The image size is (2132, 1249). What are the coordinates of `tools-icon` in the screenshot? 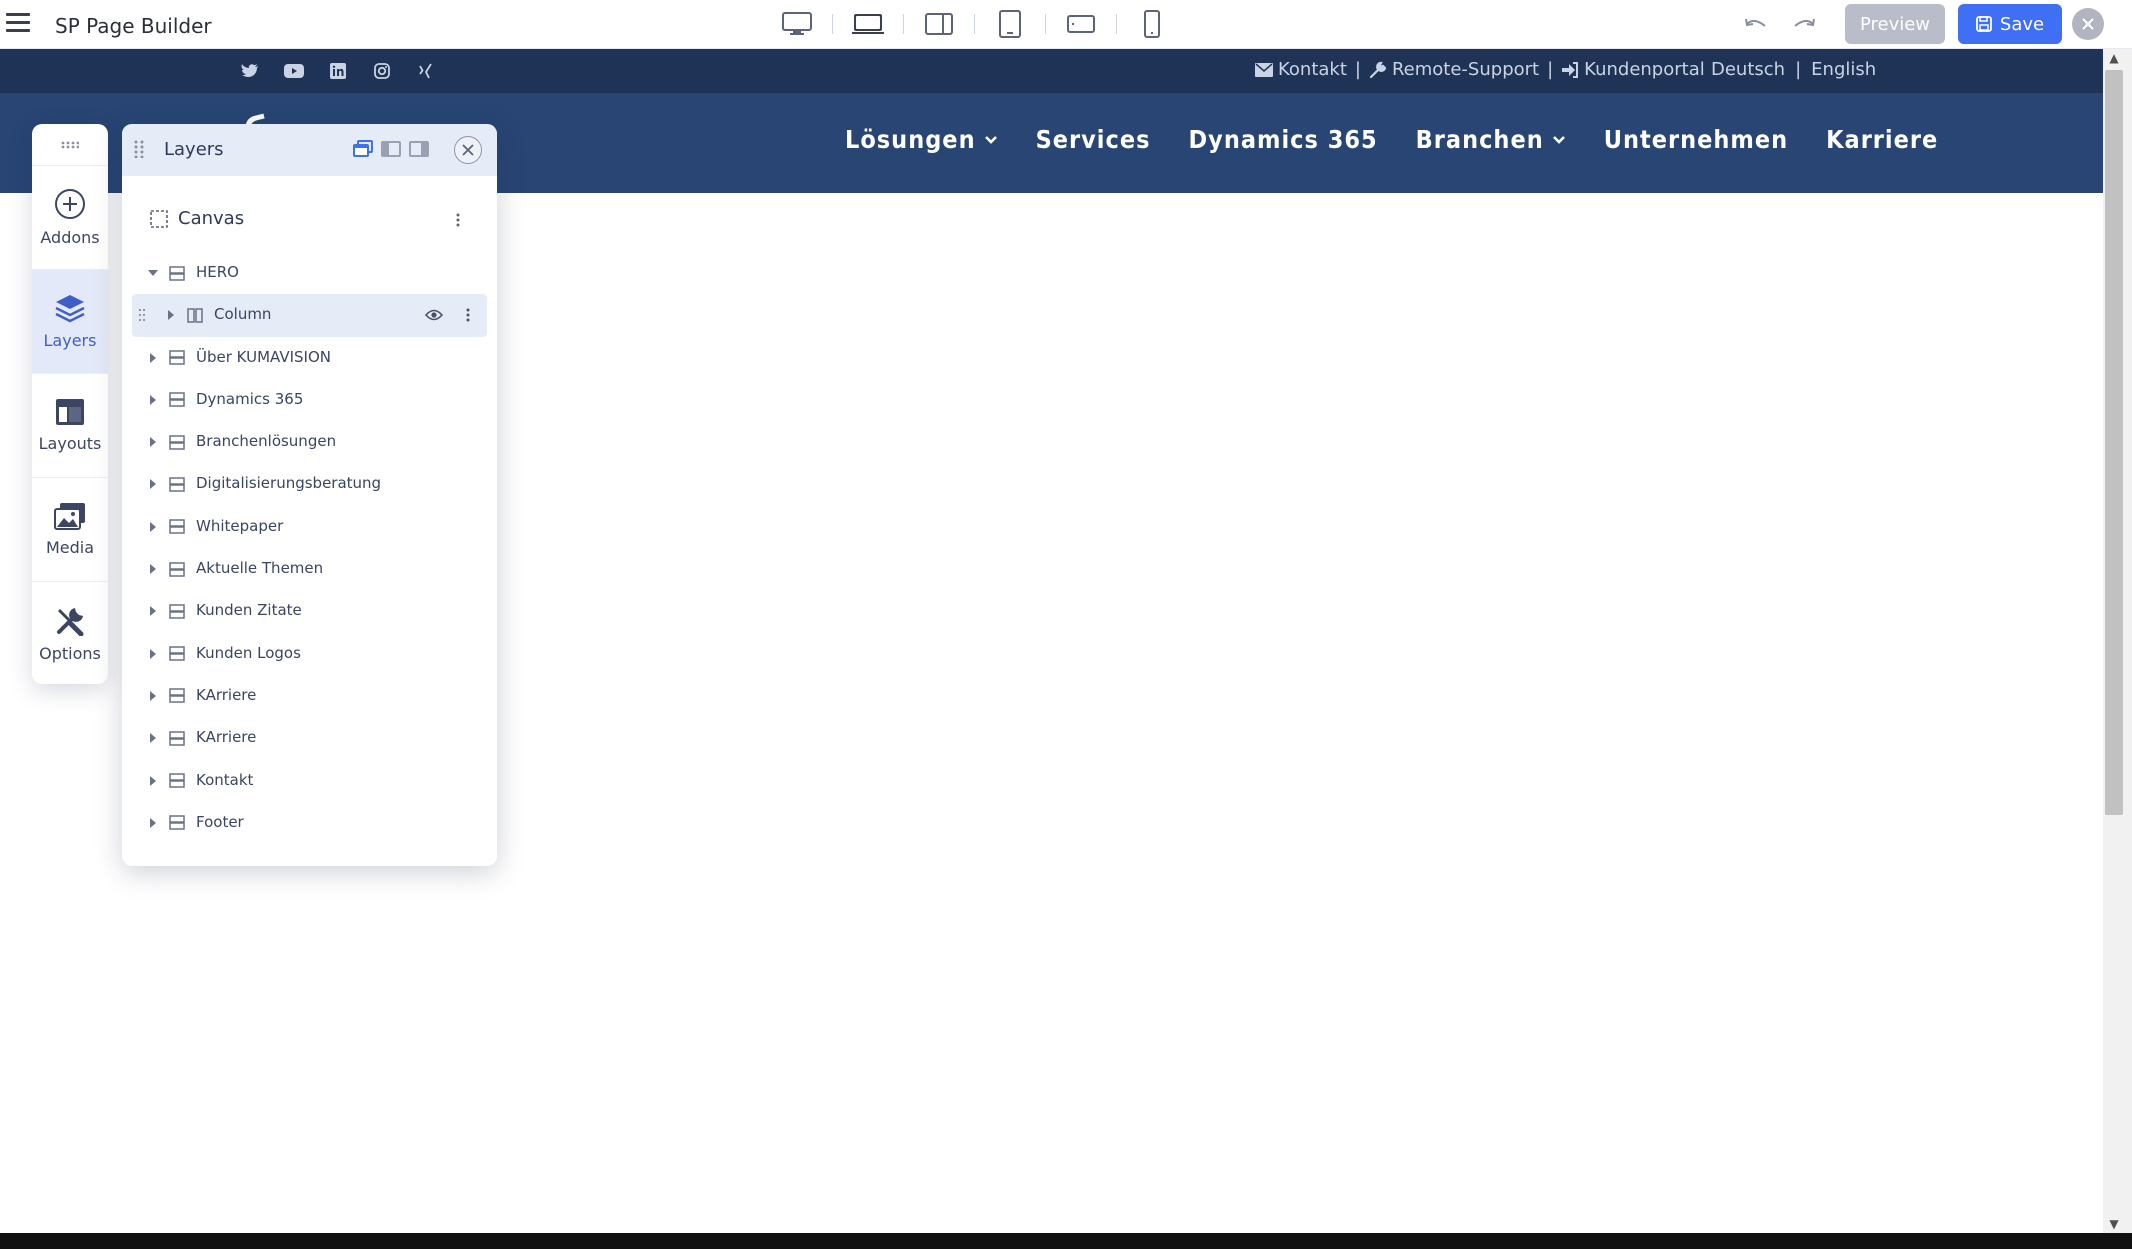 It's located at (70, 621).